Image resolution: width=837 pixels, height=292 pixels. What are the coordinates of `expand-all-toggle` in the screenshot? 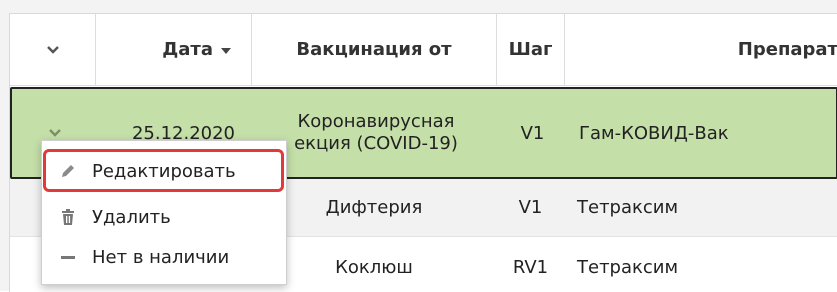 It's located at (52, 49).